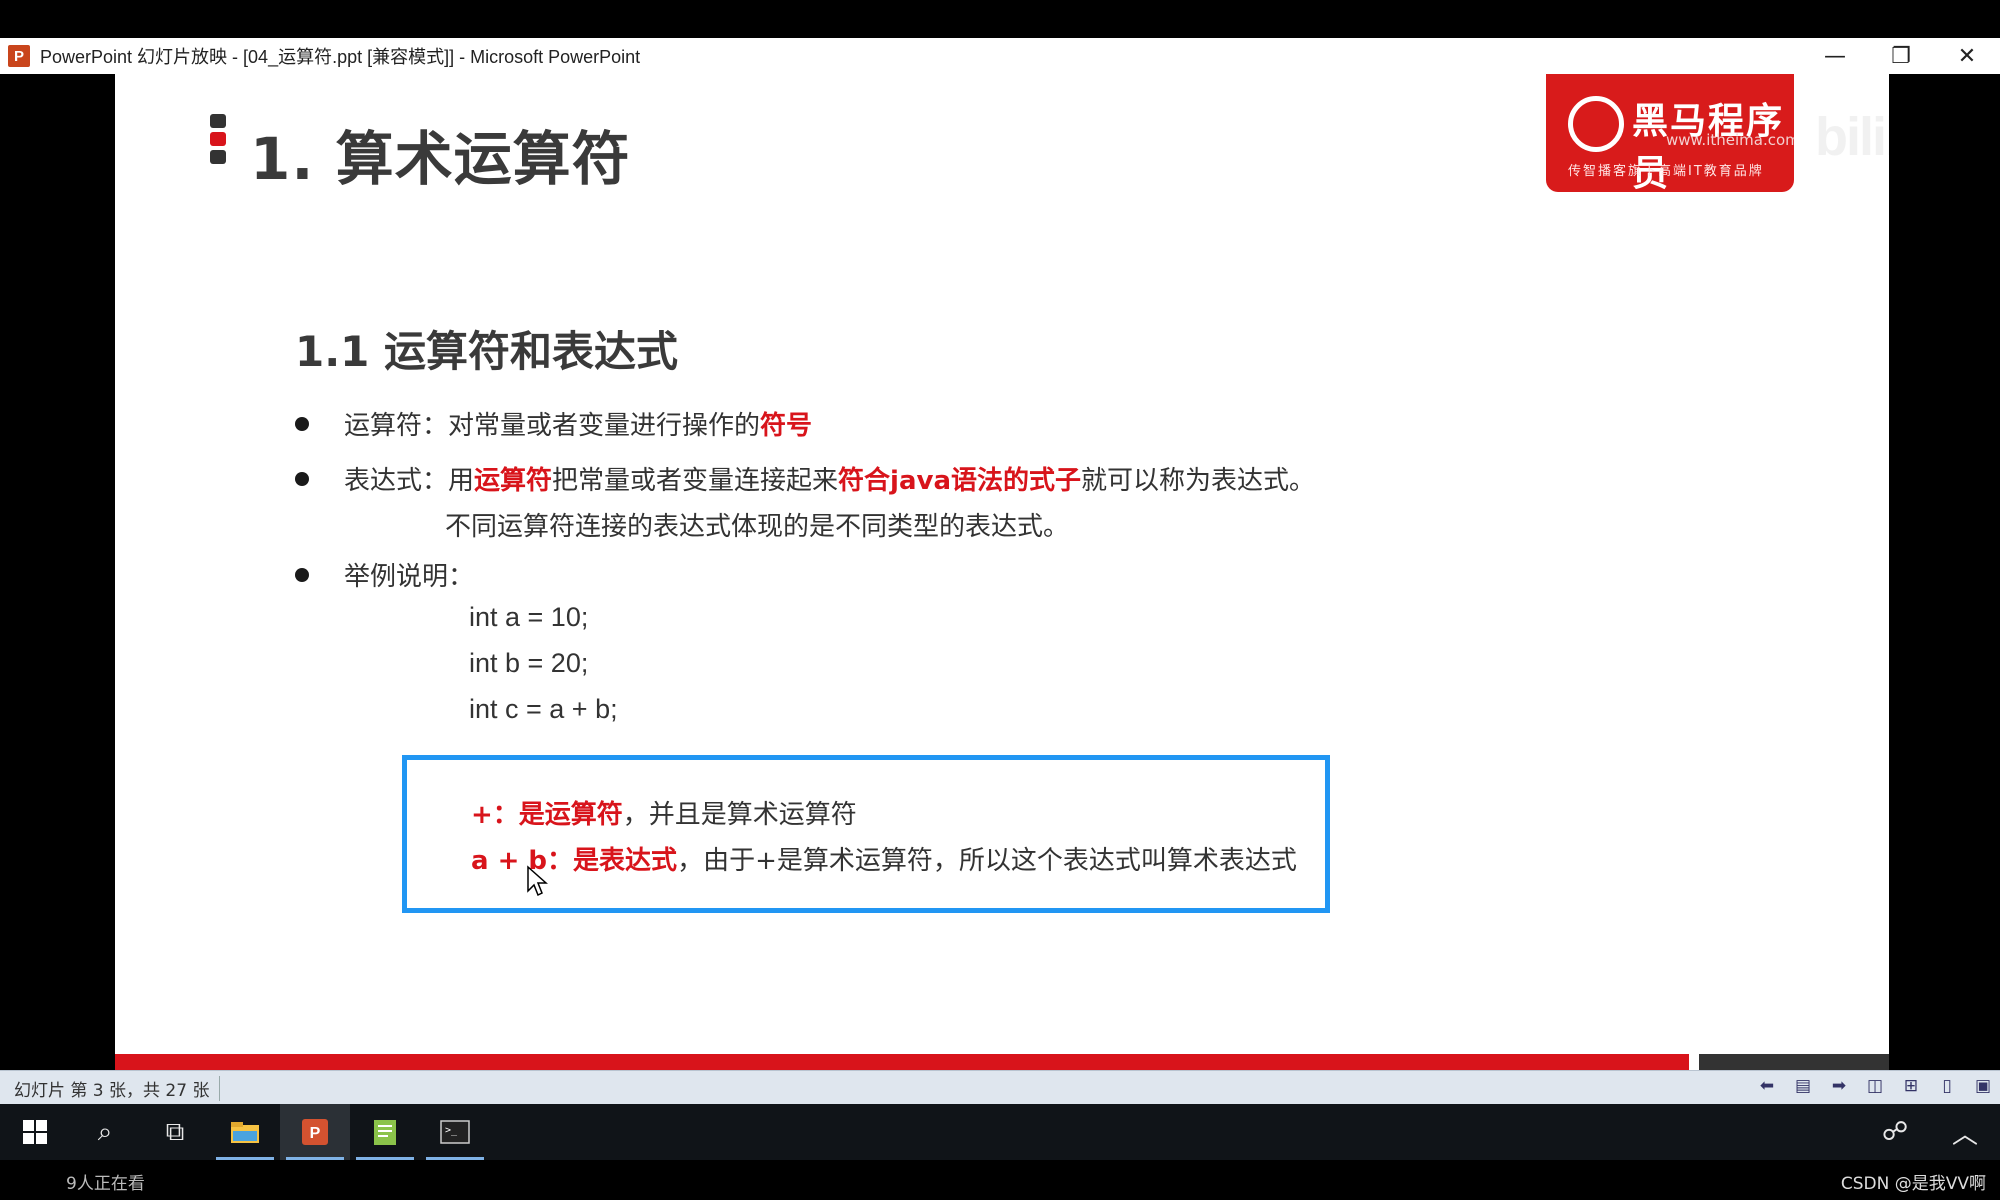 The height and width of the screenshot is (1200, 2000). What do you see at coordinates (1596, 124) in the screenshot?
I see `logo-emblem-icon` at bounding box center [1596, 124].